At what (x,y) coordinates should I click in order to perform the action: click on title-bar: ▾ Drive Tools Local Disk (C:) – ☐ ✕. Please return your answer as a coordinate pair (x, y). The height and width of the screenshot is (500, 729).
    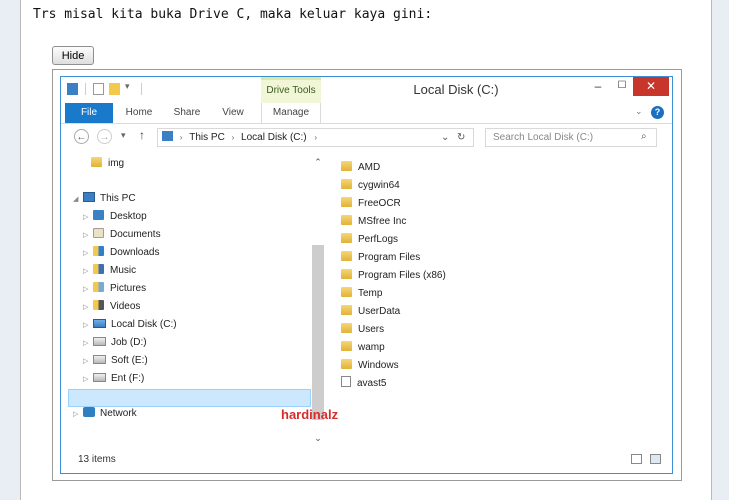
    Looking at the image, I should click on (366, 90).